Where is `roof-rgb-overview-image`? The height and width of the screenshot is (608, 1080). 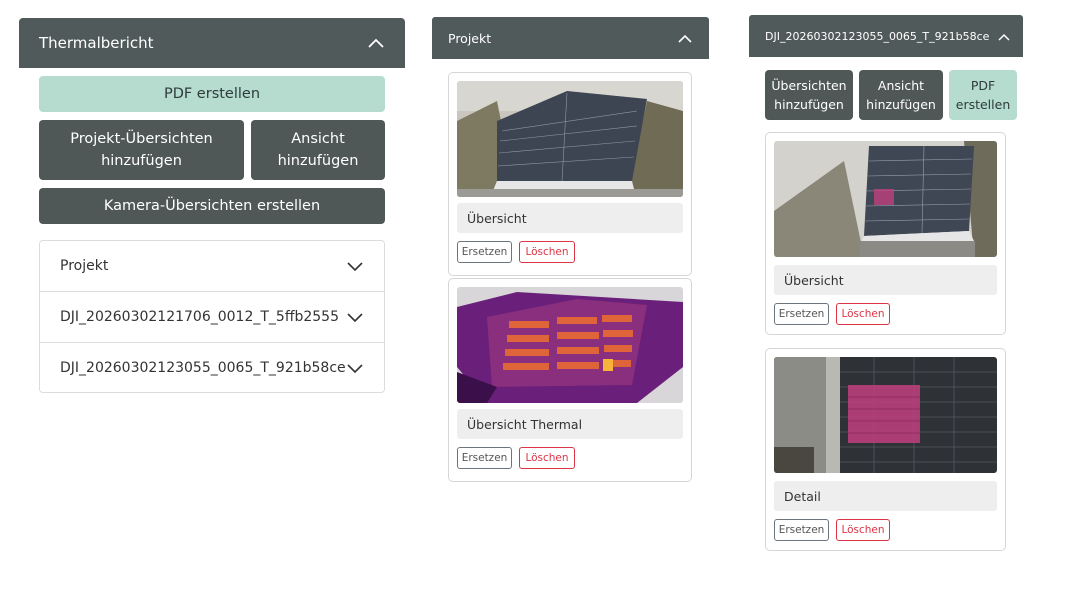
roof-rgb-overview-image is located at coordinates (570, 139).